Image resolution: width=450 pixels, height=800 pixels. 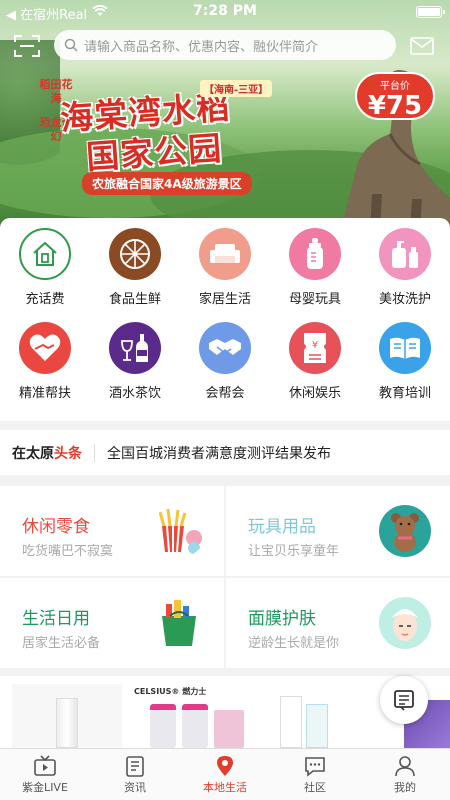 I want to click on scan-icon, so click(x=27, y=46).